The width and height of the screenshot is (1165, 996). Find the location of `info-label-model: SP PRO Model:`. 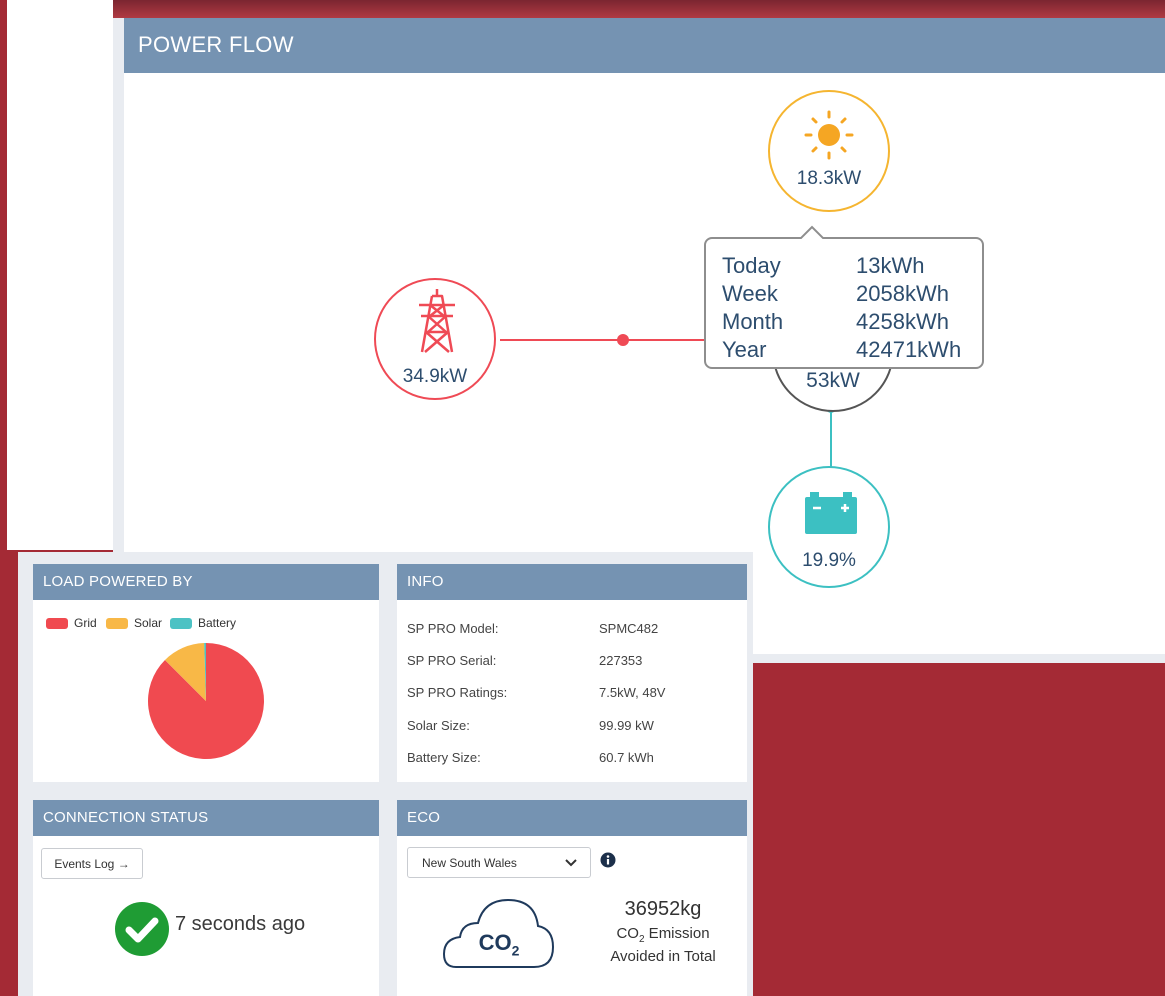

info-label-model: SP PRO Model: is located at coordinates (453, 628).